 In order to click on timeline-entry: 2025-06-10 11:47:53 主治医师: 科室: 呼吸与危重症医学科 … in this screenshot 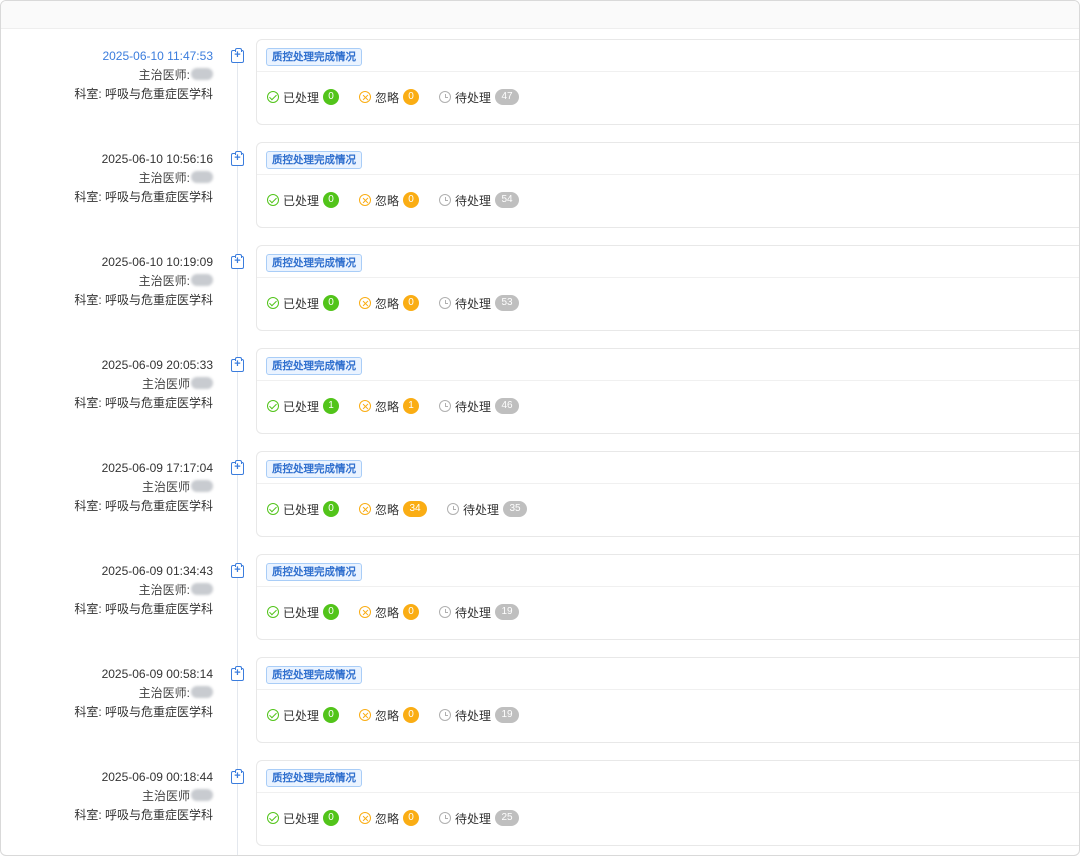, I will do `click(540, 95)`.